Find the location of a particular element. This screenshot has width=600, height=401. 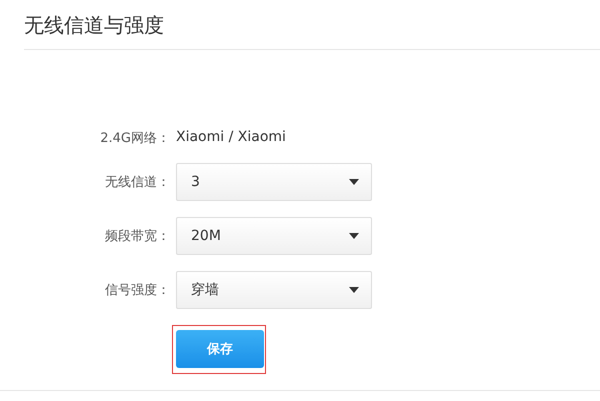

dropdown: 3 is located at coordinates (274, 182).